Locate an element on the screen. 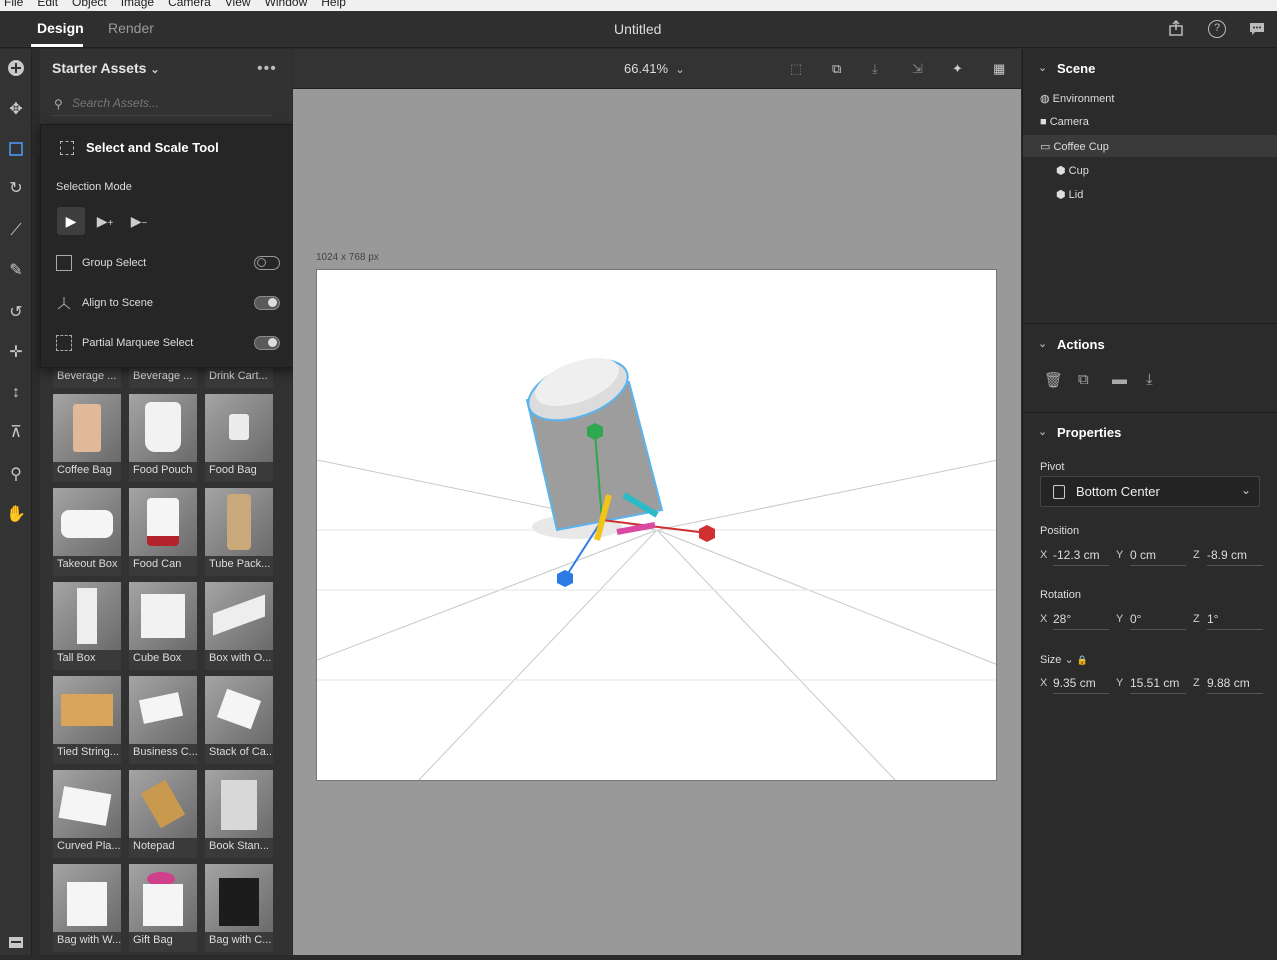 The image size is (1277, 960). asset-tile: Tall Box is located at coordinates (87, 626).